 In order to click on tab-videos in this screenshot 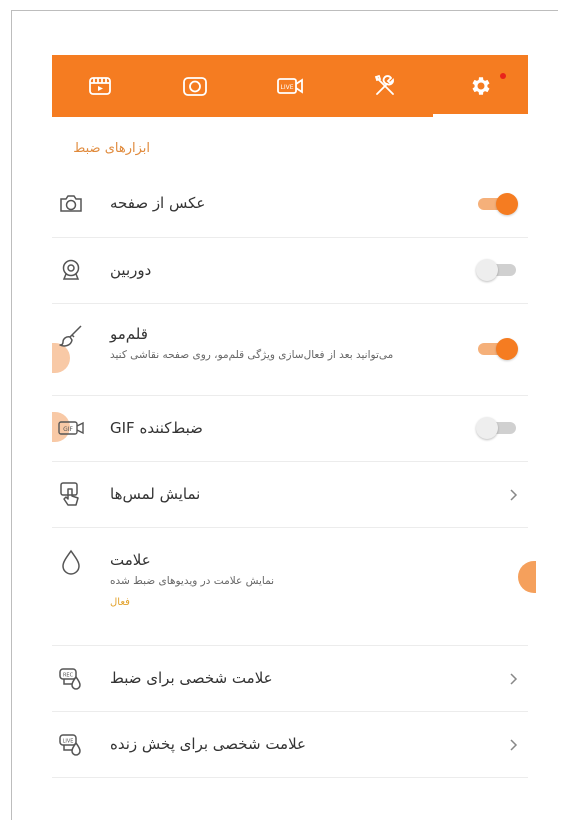, I will do `click(99, 86)`.